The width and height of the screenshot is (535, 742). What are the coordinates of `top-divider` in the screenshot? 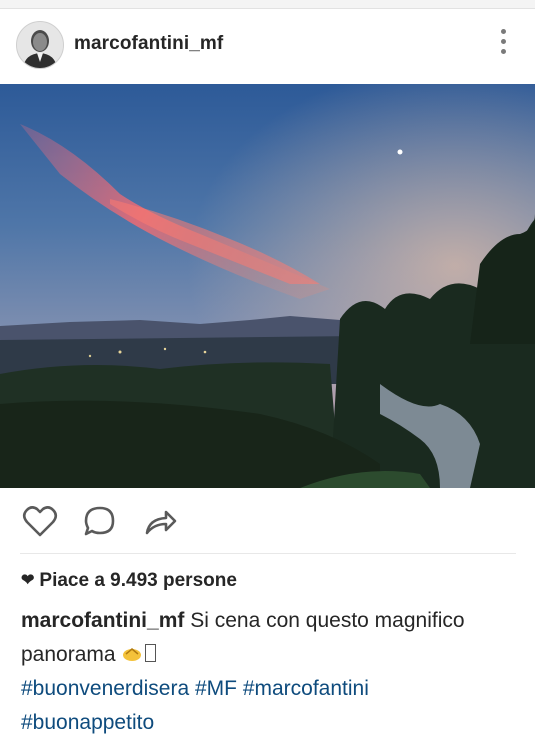 It's located at (267, 4).